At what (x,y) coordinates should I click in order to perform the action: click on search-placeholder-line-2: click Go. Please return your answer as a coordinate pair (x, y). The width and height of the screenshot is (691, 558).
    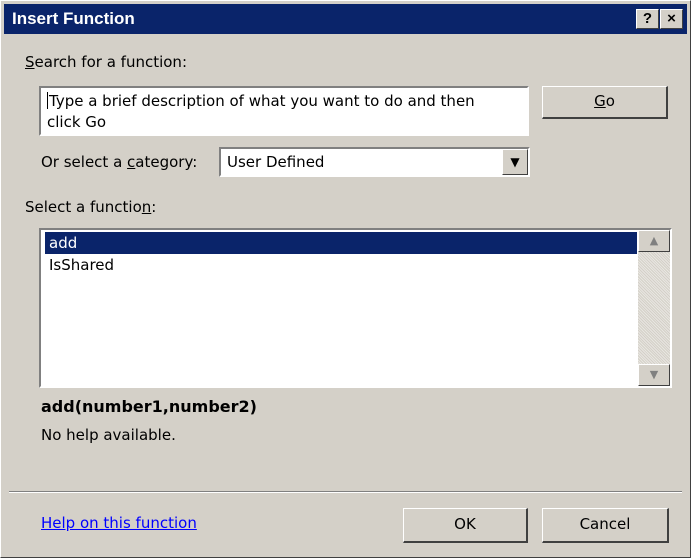
    Looking at the image, I should click on (77, 122).